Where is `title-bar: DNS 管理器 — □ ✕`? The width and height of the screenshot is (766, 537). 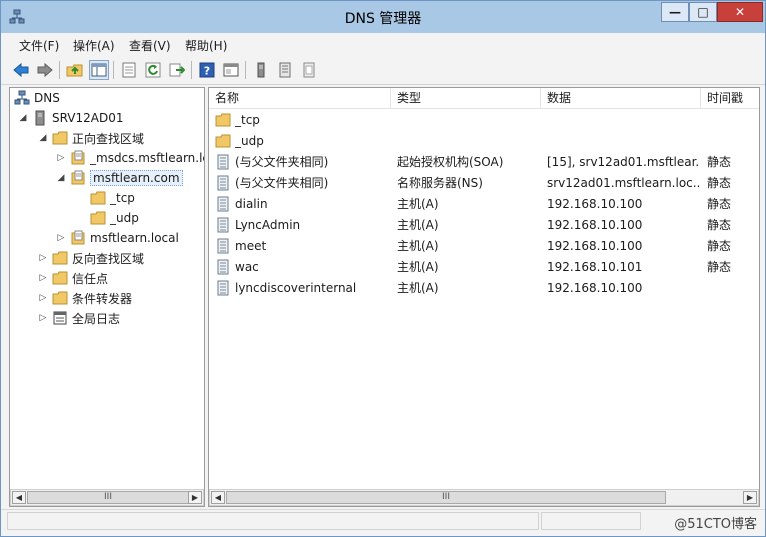
title-bar: DNS 管理器 — □ ✕ is located at coordinates (383, 17).